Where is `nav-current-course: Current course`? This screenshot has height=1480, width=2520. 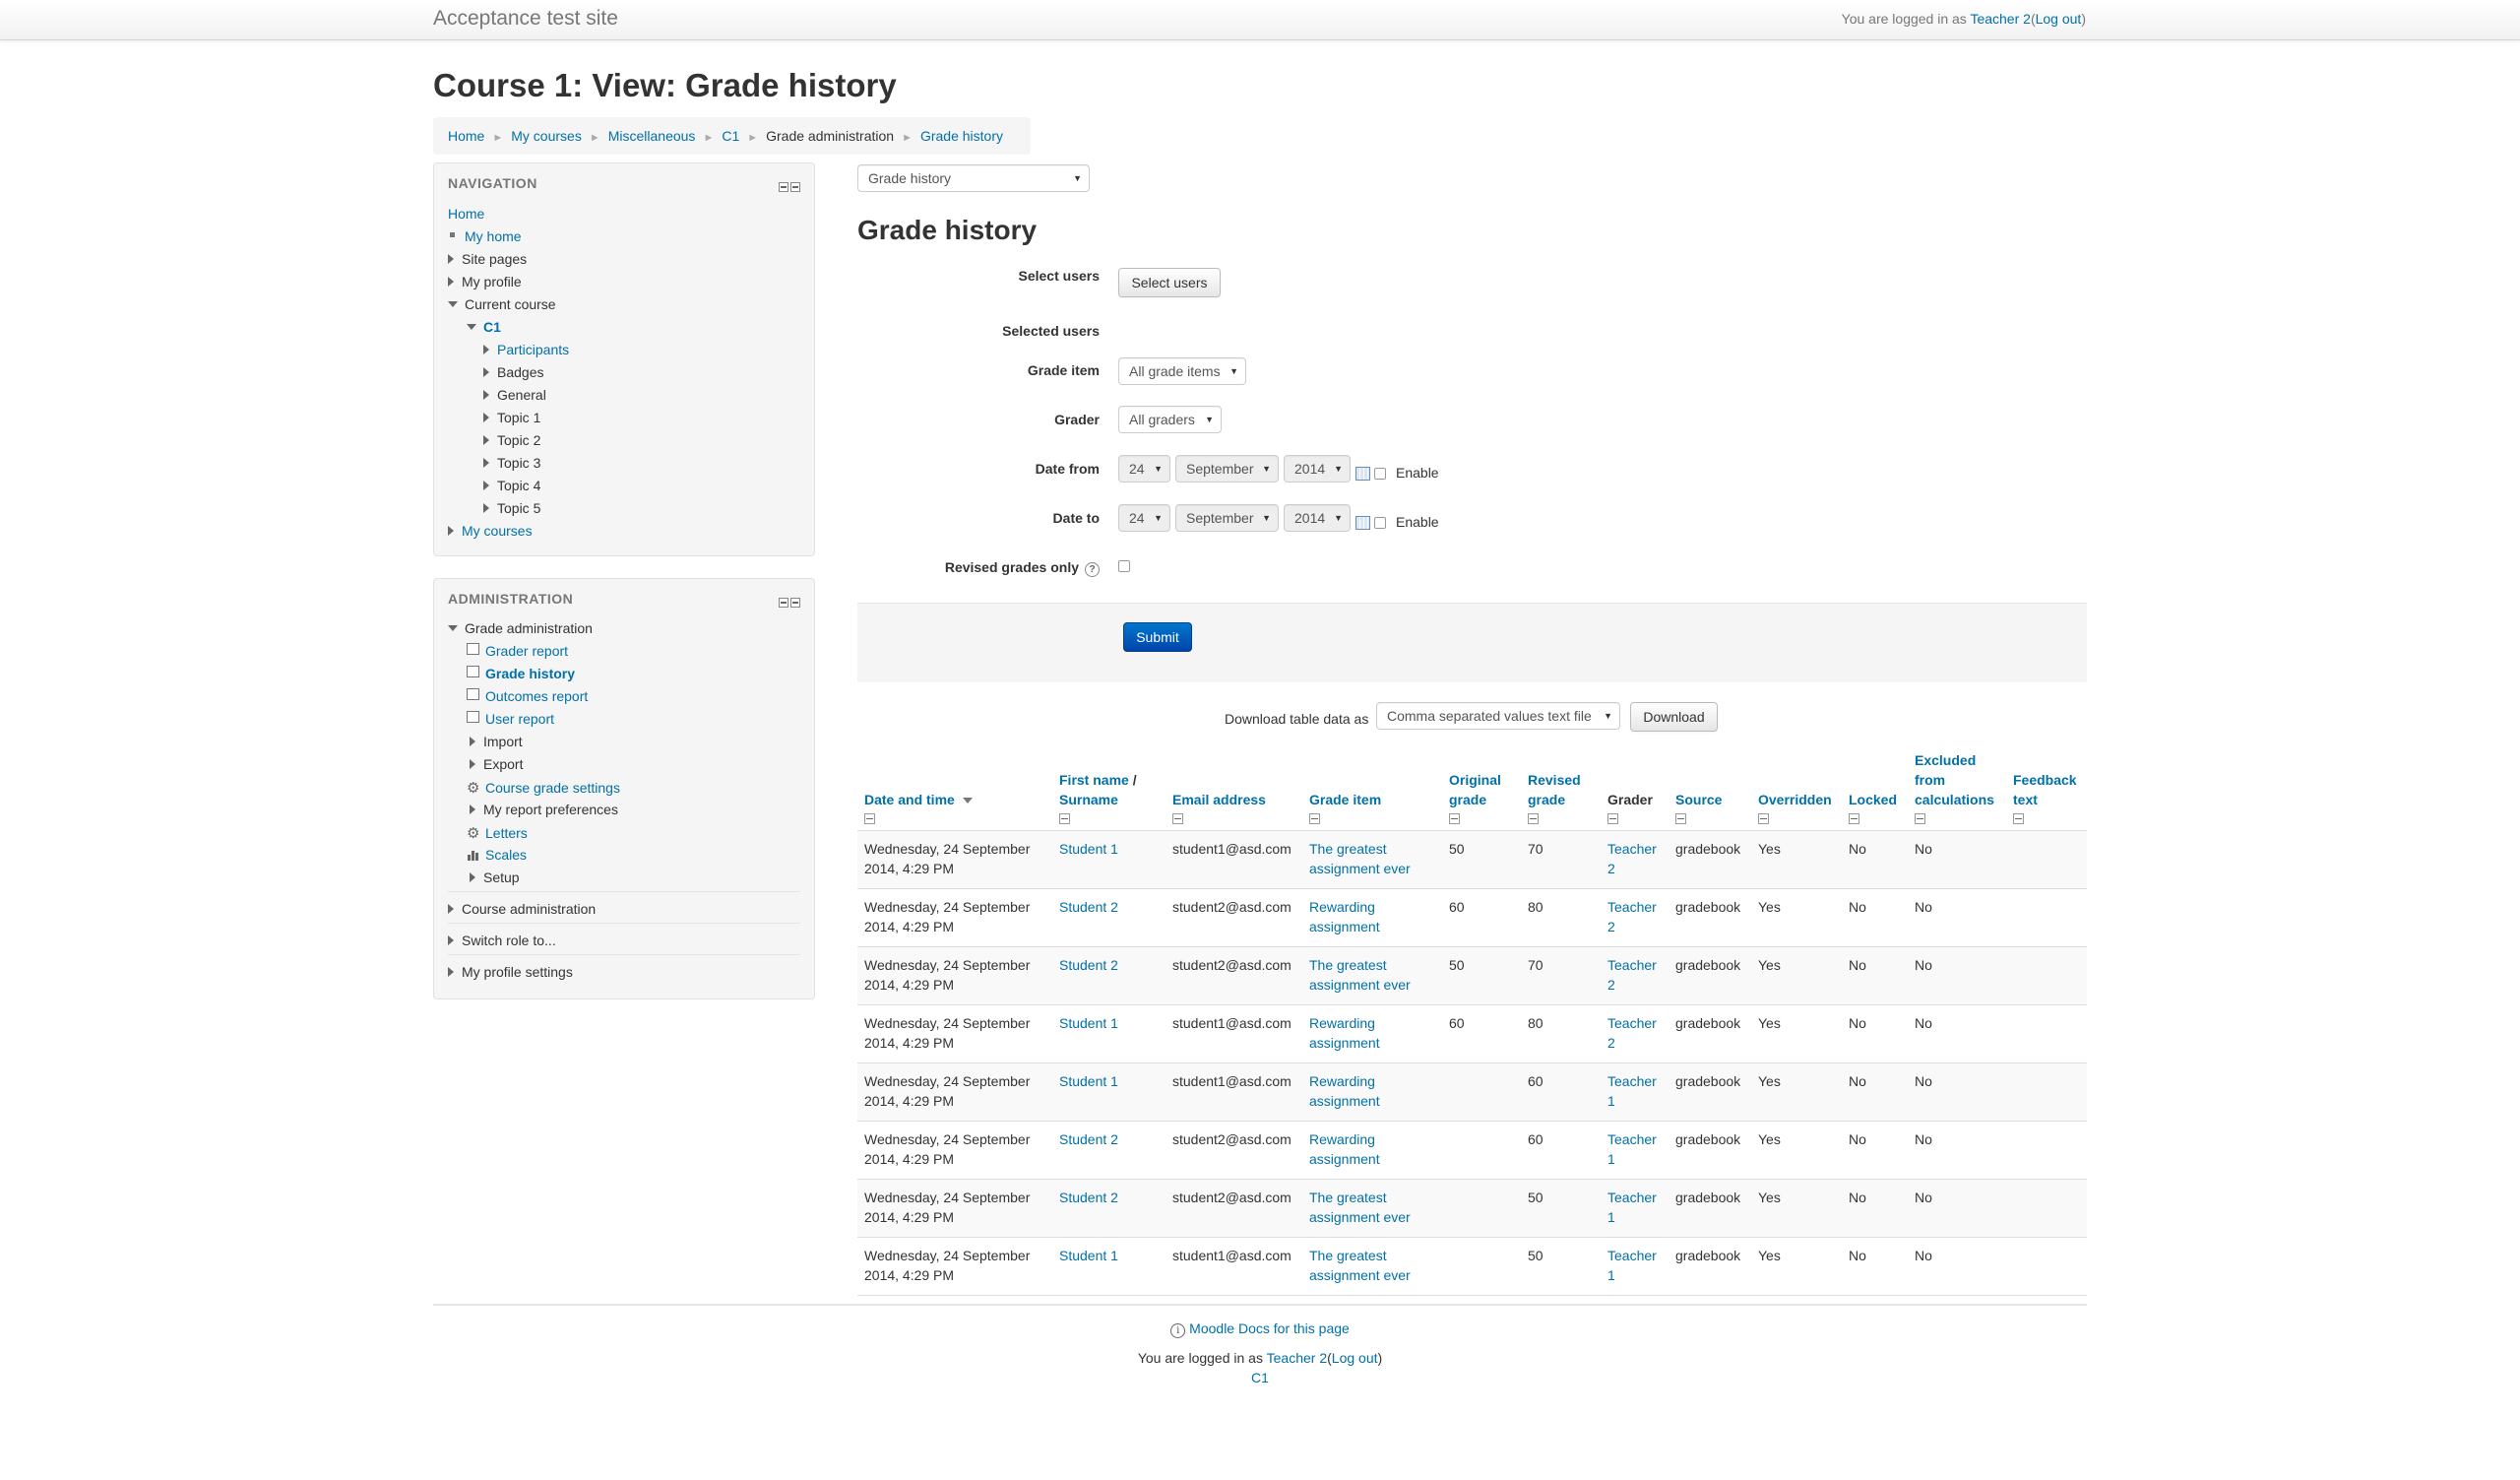
nav-current-course: Current course is located at coordinates (502, 304).